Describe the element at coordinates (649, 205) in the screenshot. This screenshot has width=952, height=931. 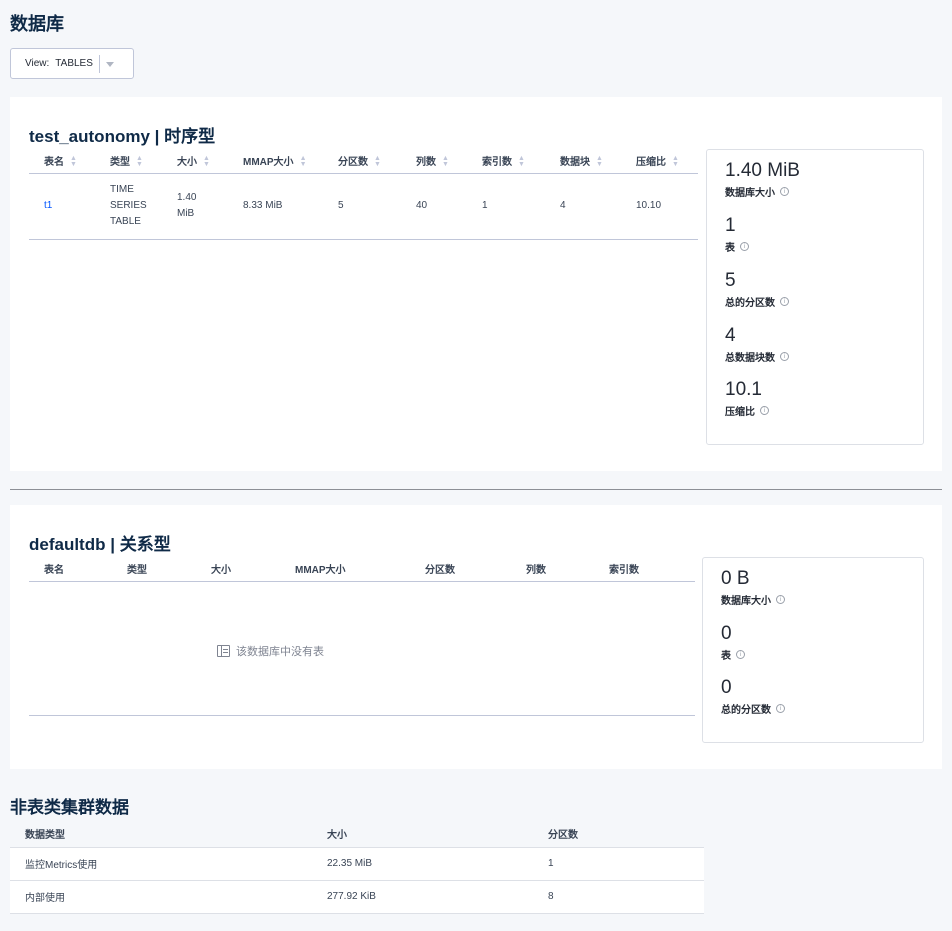
I see `table-ratio-cell: 10.10` at that location.